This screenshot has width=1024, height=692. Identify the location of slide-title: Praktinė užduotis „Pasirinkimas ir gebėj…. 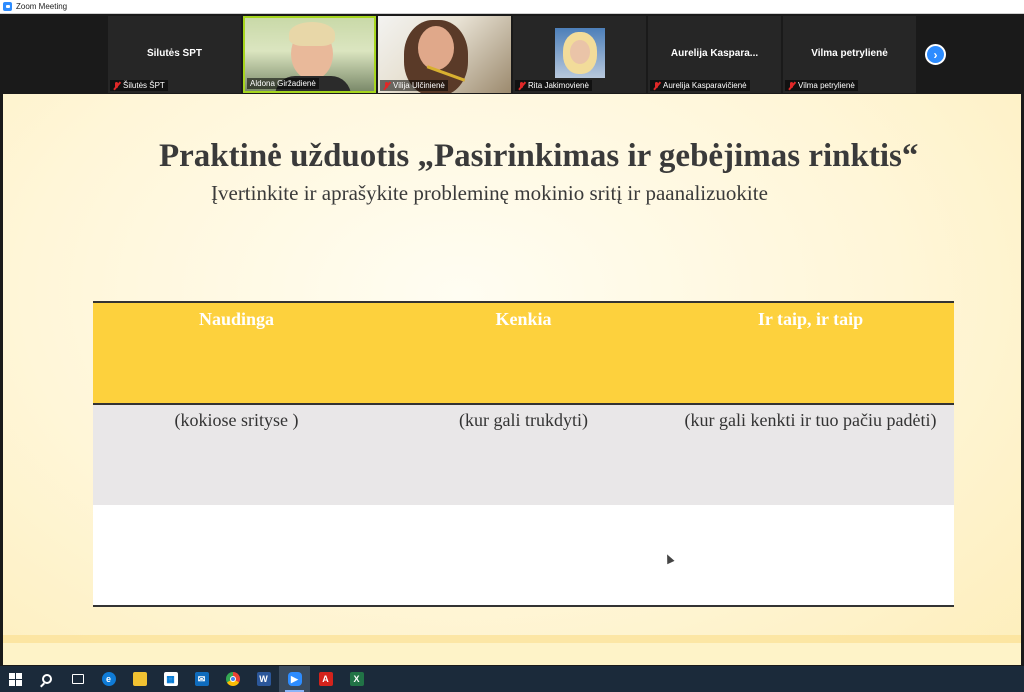
(539, 156).